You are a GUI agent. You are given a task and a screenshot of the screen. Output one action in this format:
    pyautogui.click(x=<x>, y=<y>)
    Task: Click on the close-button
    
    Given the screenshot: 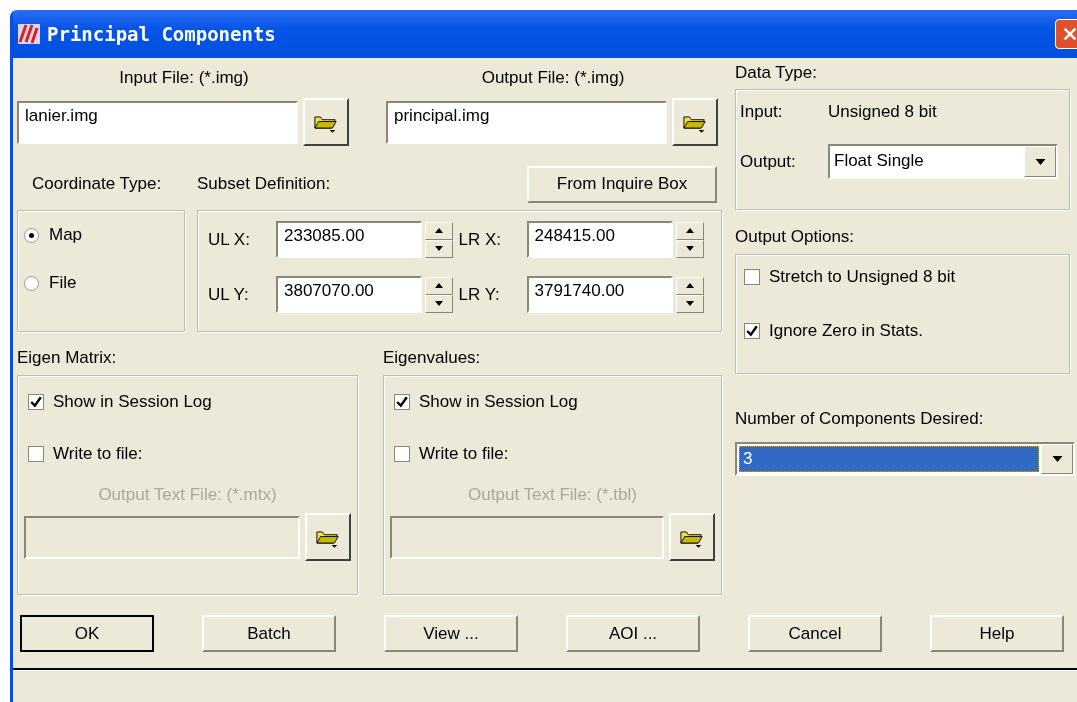 What is the action you would take?
    pyautogui.click(x=1066, y=34)
    